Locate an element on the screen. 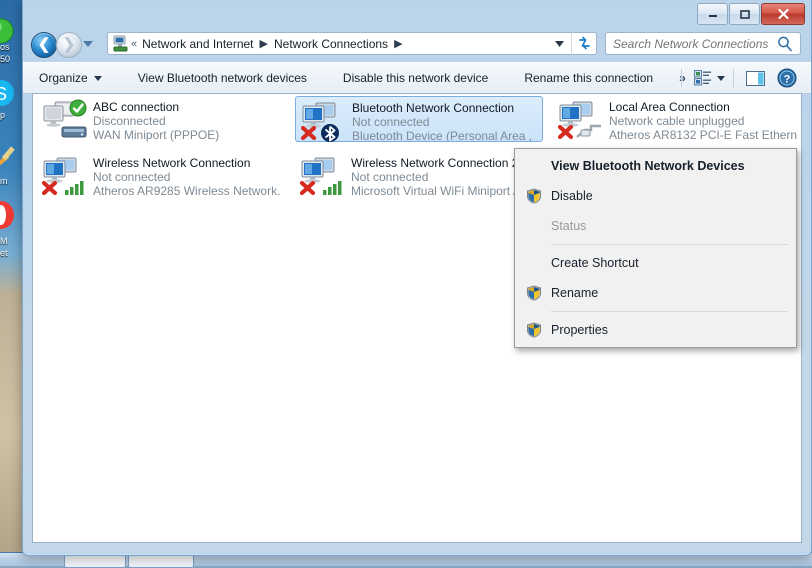  disable-device-button: Disable this network device is located at coordinates (415, 78).